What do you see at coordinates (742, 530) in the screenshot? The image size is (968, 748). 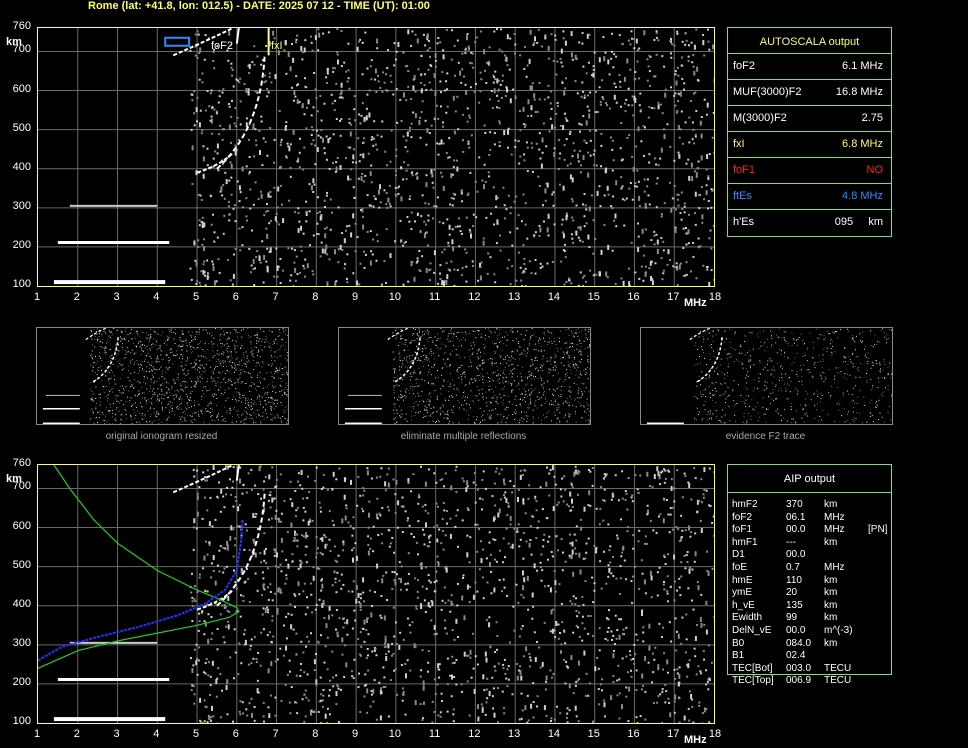 I see `aip-cell: foF1` at bounding box center [742, 530].